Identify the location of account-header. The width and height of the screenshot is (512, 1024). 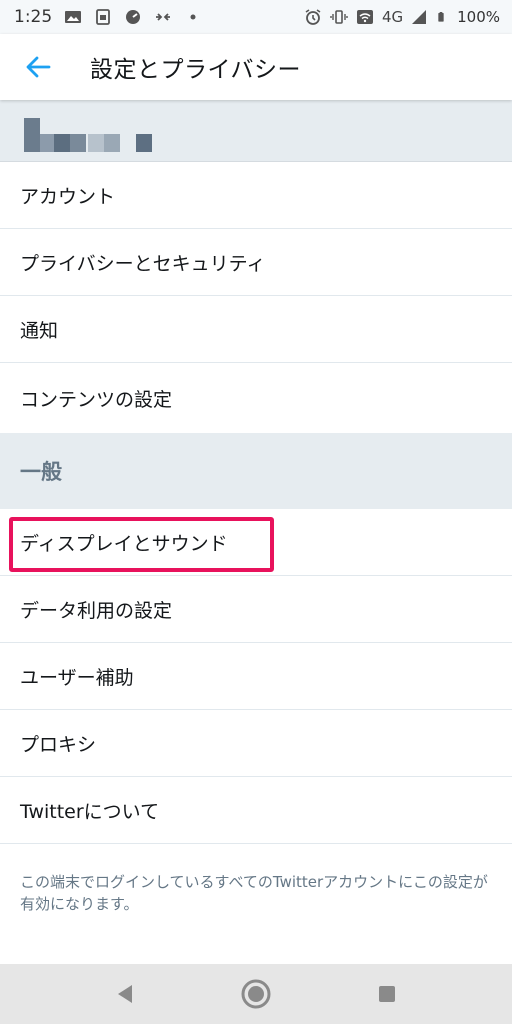
(256, 131).